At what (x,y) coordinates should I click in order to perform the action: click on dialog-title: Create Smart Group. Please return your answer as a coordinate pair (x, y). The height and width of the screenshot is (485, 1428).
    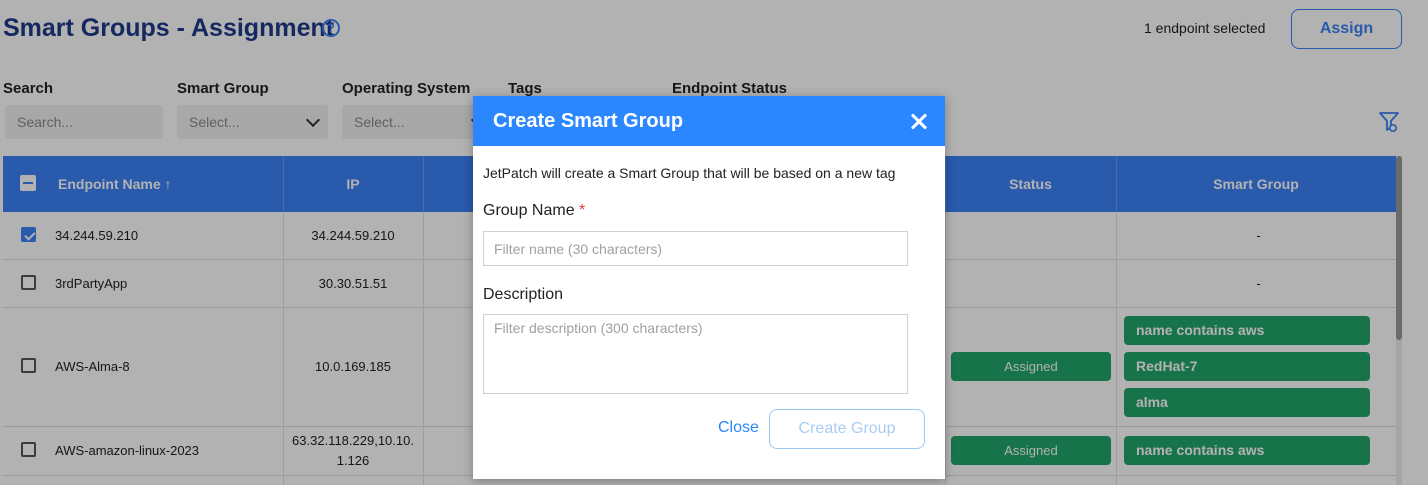
    Looking at the image, I should click on (588, 121).